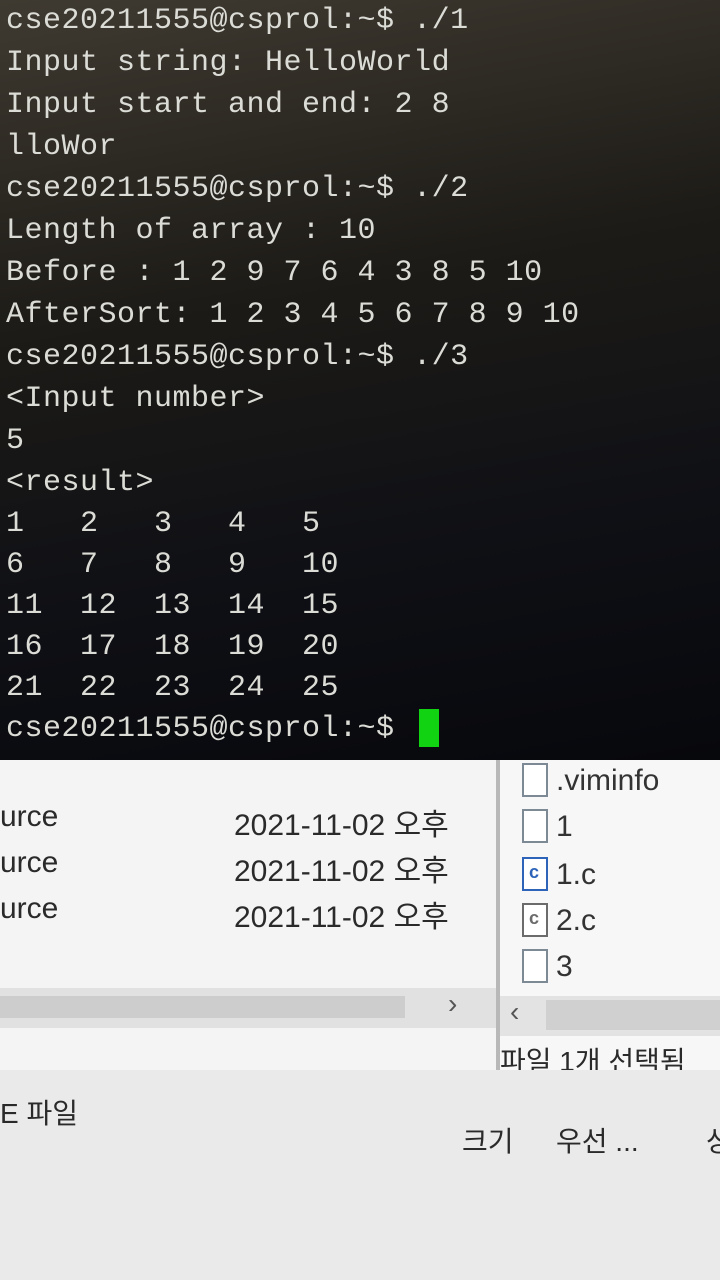  What do you see at coordinates (210, 729) in the screenshot?
I see `terminal-prompt: cse20211555@csprol:~$` at bounding box center [210, 729].